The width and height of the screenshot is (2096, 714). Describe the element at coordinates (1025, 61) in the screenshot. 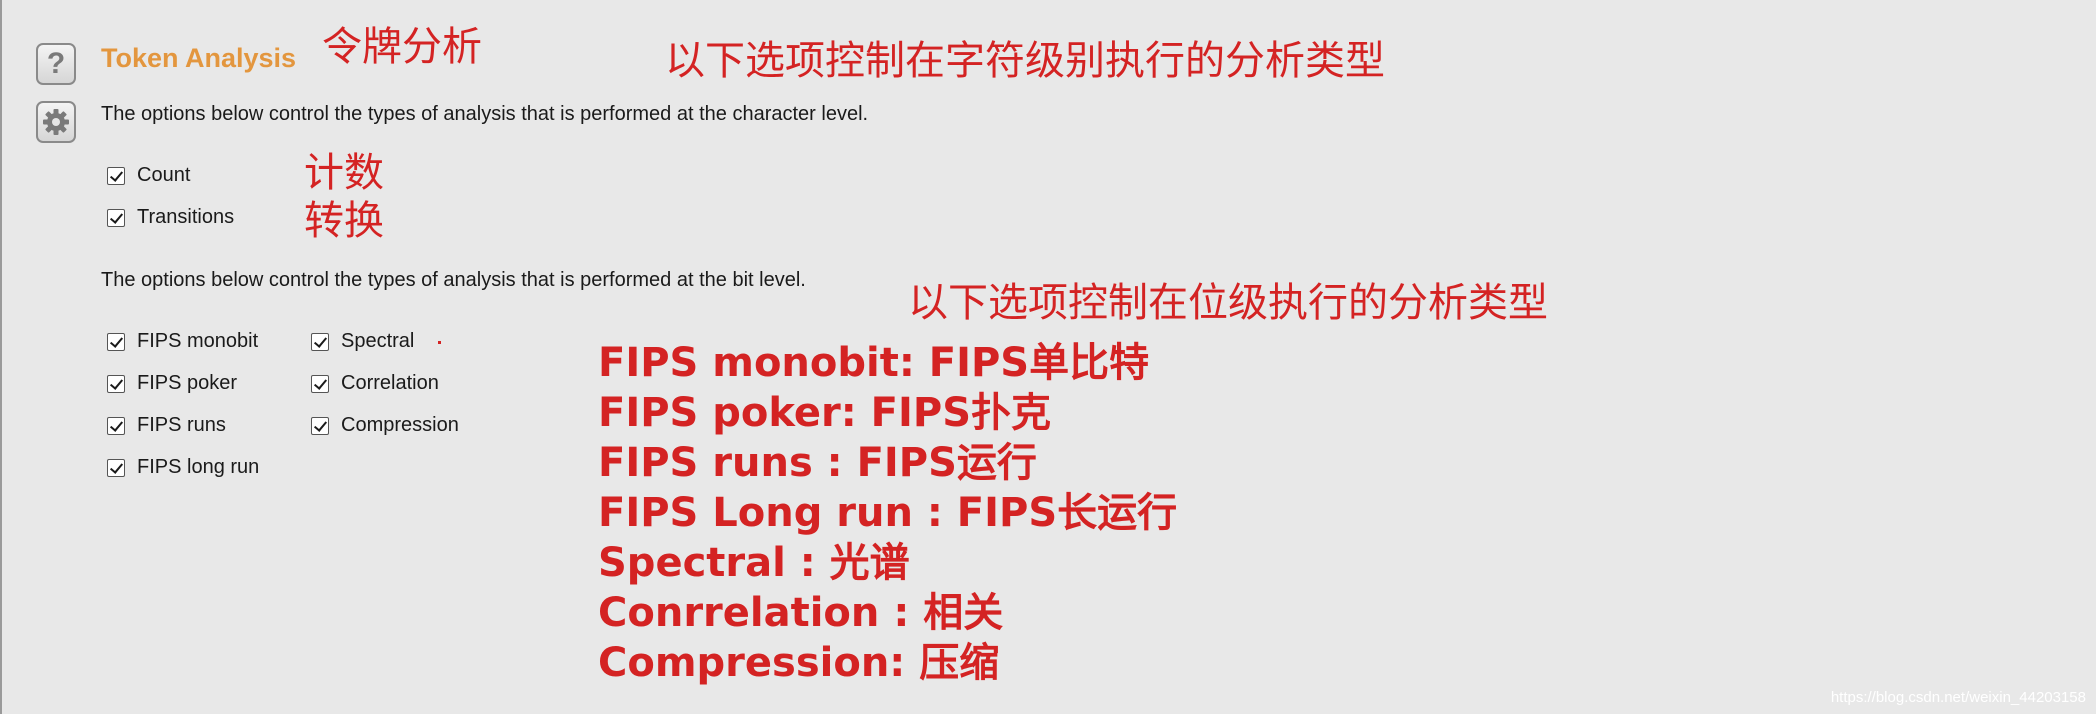

I see `annotation-char-desc-cn: 以下选项控制在字符级别执行的分析类型` at that location.